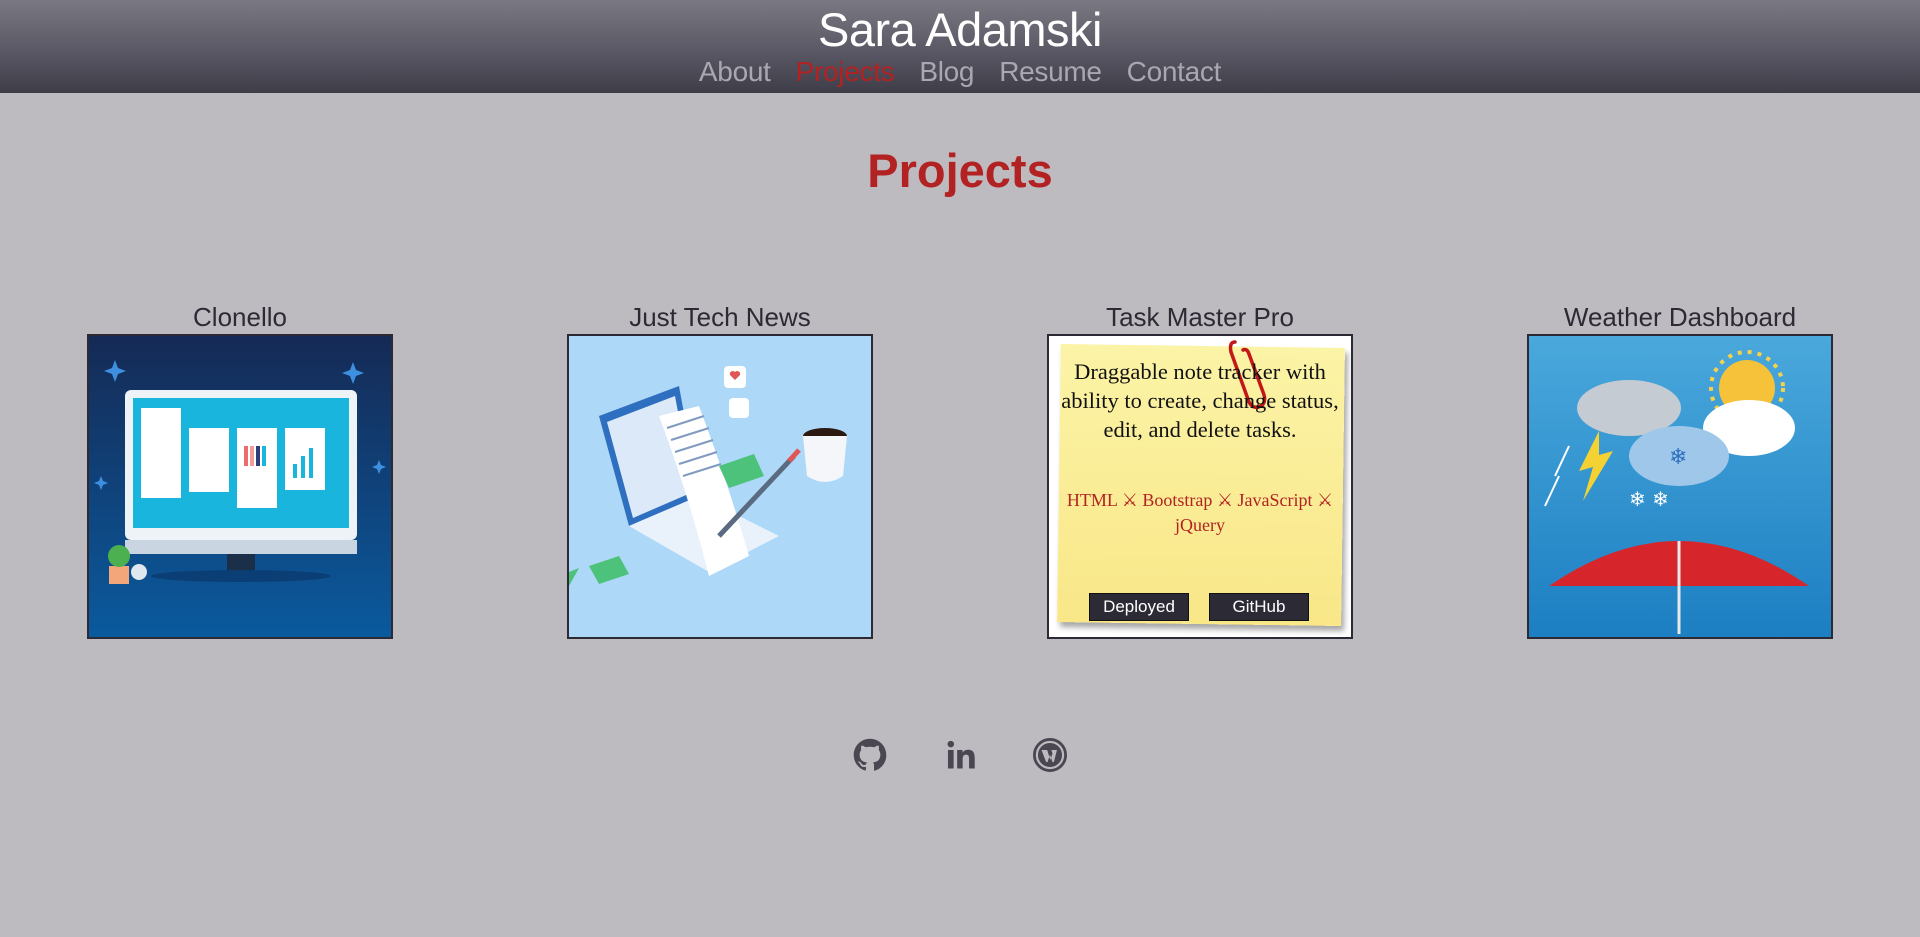 This screenshot has height=937, width=1920. What do you see at coordinates (845, 72) in the screenshot?
I see `nav-projects: Projects` at bounding box center [845, 72].